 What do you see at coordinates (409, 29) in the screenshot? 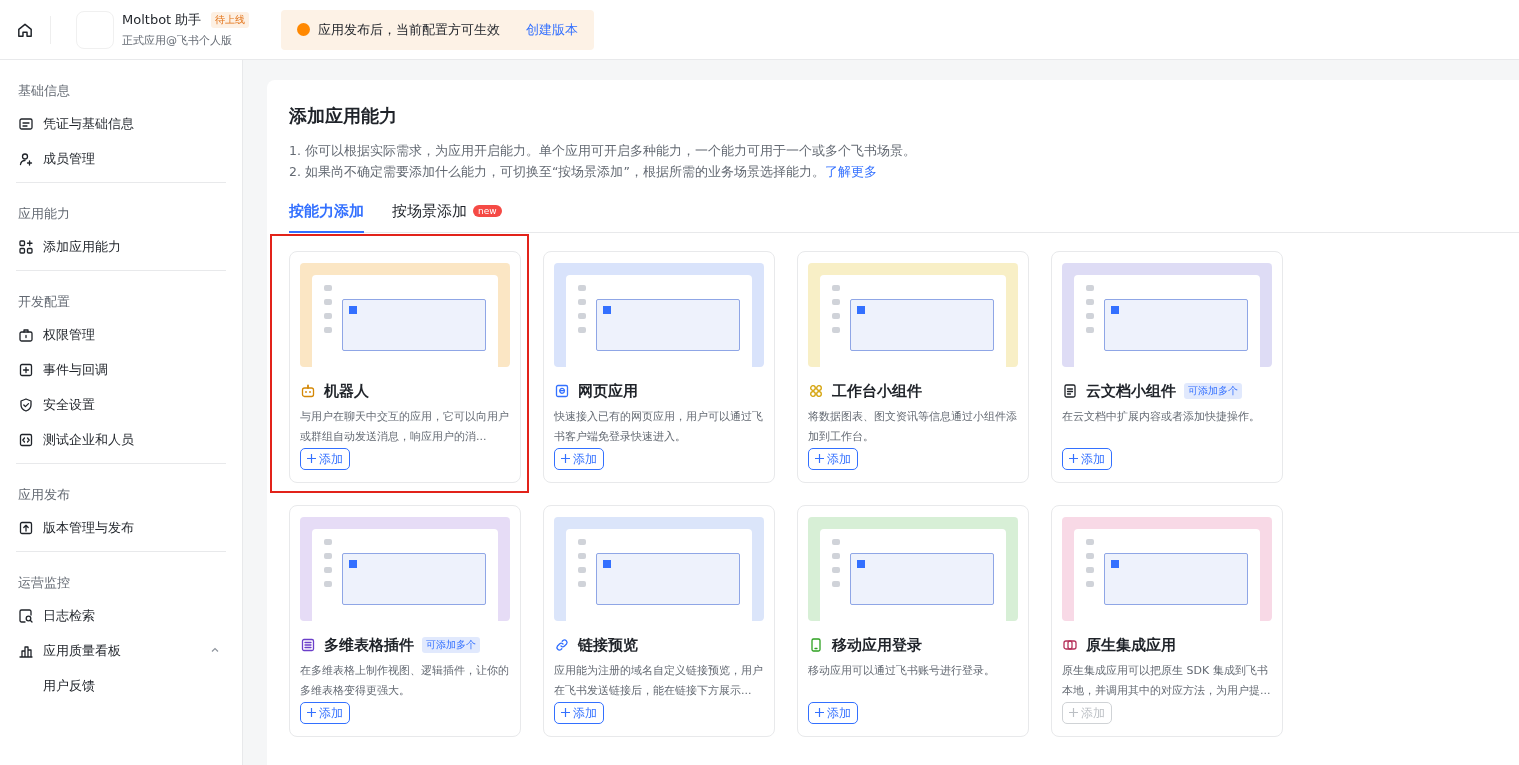
I see `notice-text: 应用发布后，当前配置方可生效` at bounding box center [409, 29].